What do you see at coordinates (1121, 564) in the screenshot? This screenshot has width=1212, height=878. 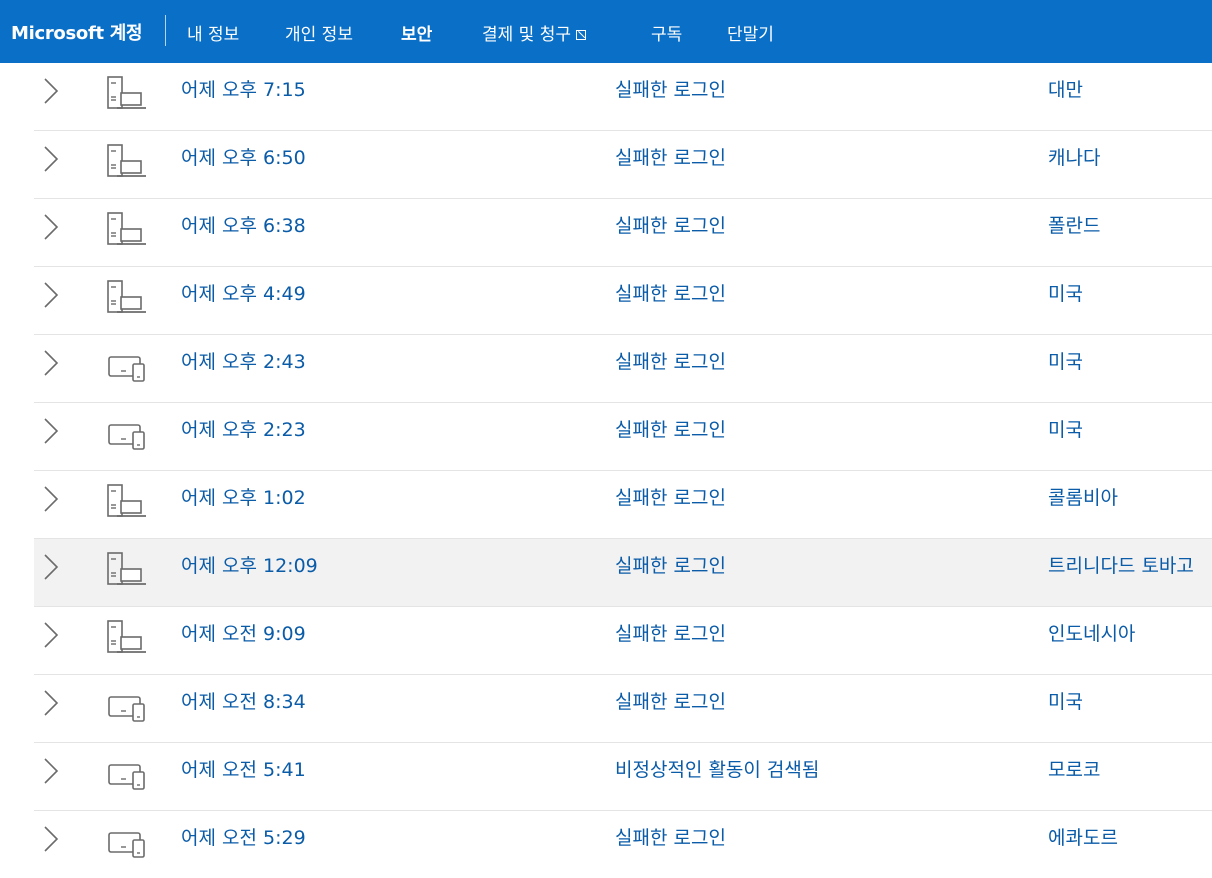 I see `activity-location: 트리니다드 토바고` at bounding box center [1121, 564].